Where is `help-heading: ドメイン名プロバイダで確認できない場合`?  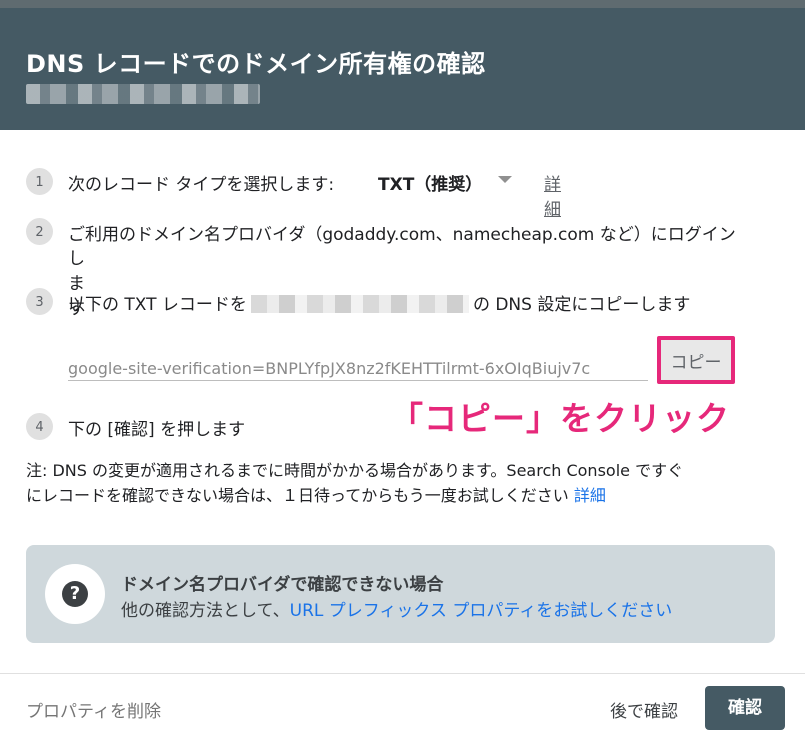 help-heading: ドメイン名プロバイダで確認できない場合 is located at coordinates (282, 585).